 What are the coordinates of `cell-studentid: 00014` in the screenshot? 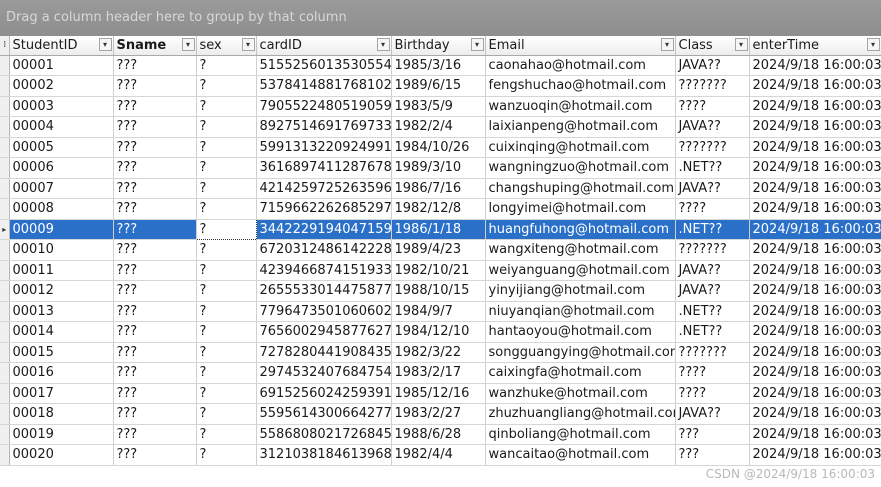 It's located at (61, 332).